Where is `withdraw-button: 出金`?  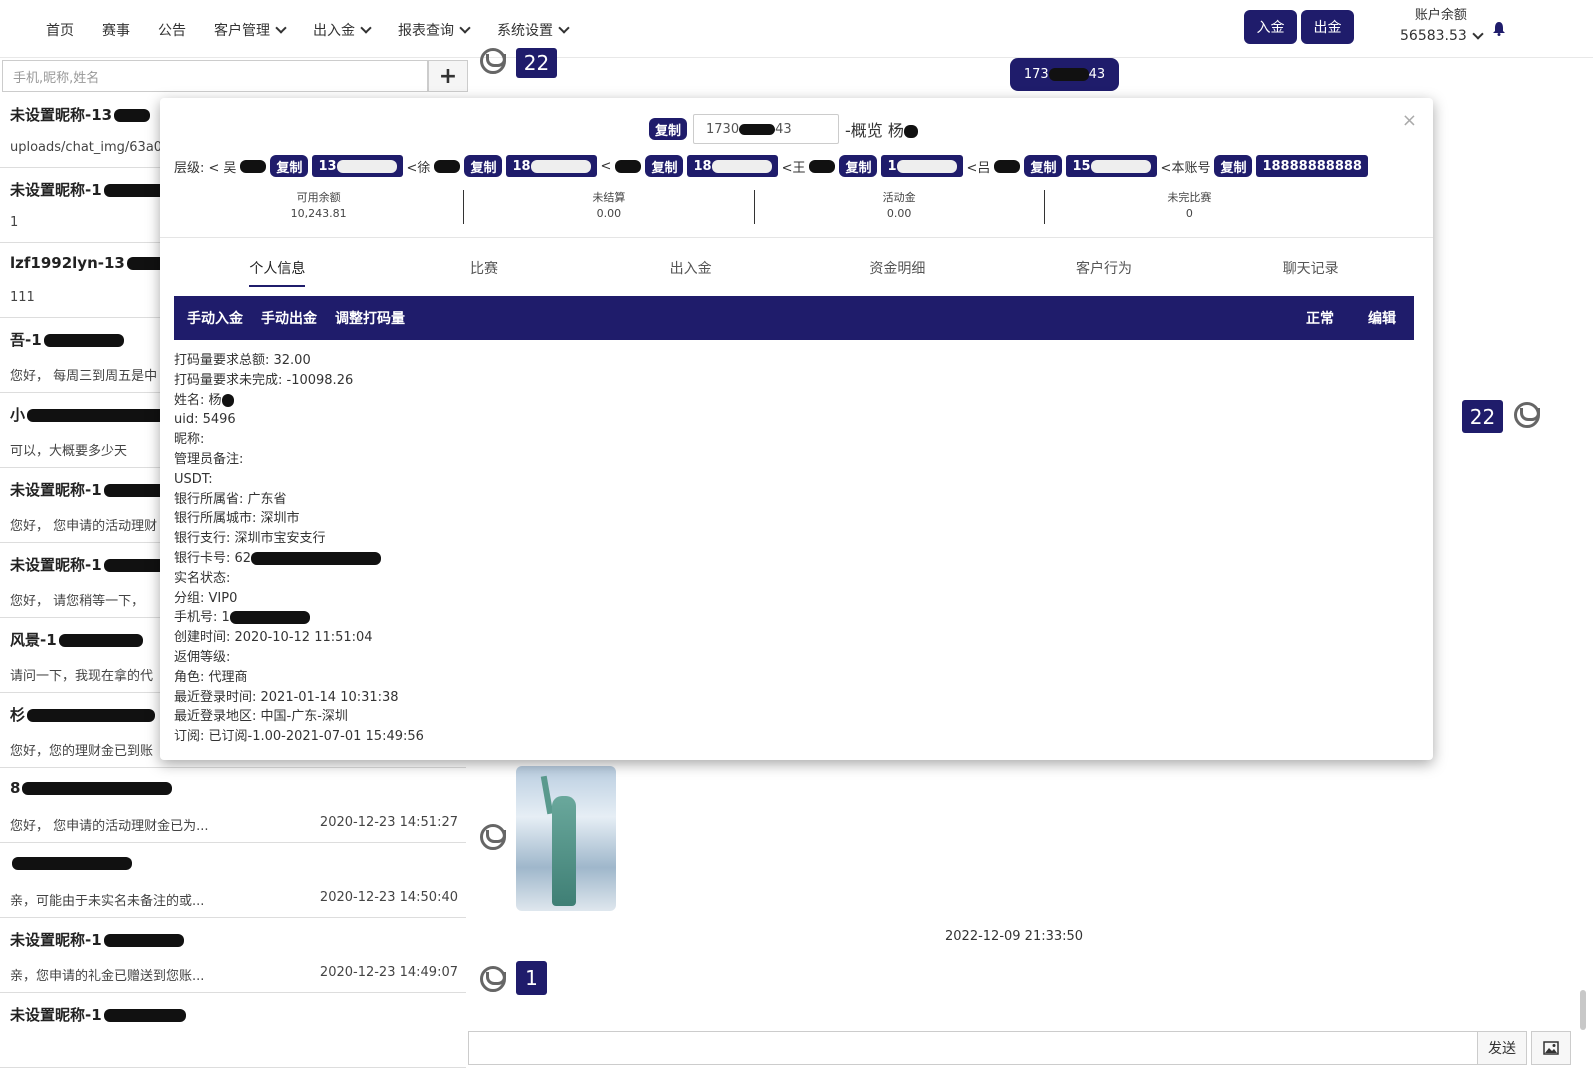
withdraw-button: 出金 is located at coordinates (1327, 27).